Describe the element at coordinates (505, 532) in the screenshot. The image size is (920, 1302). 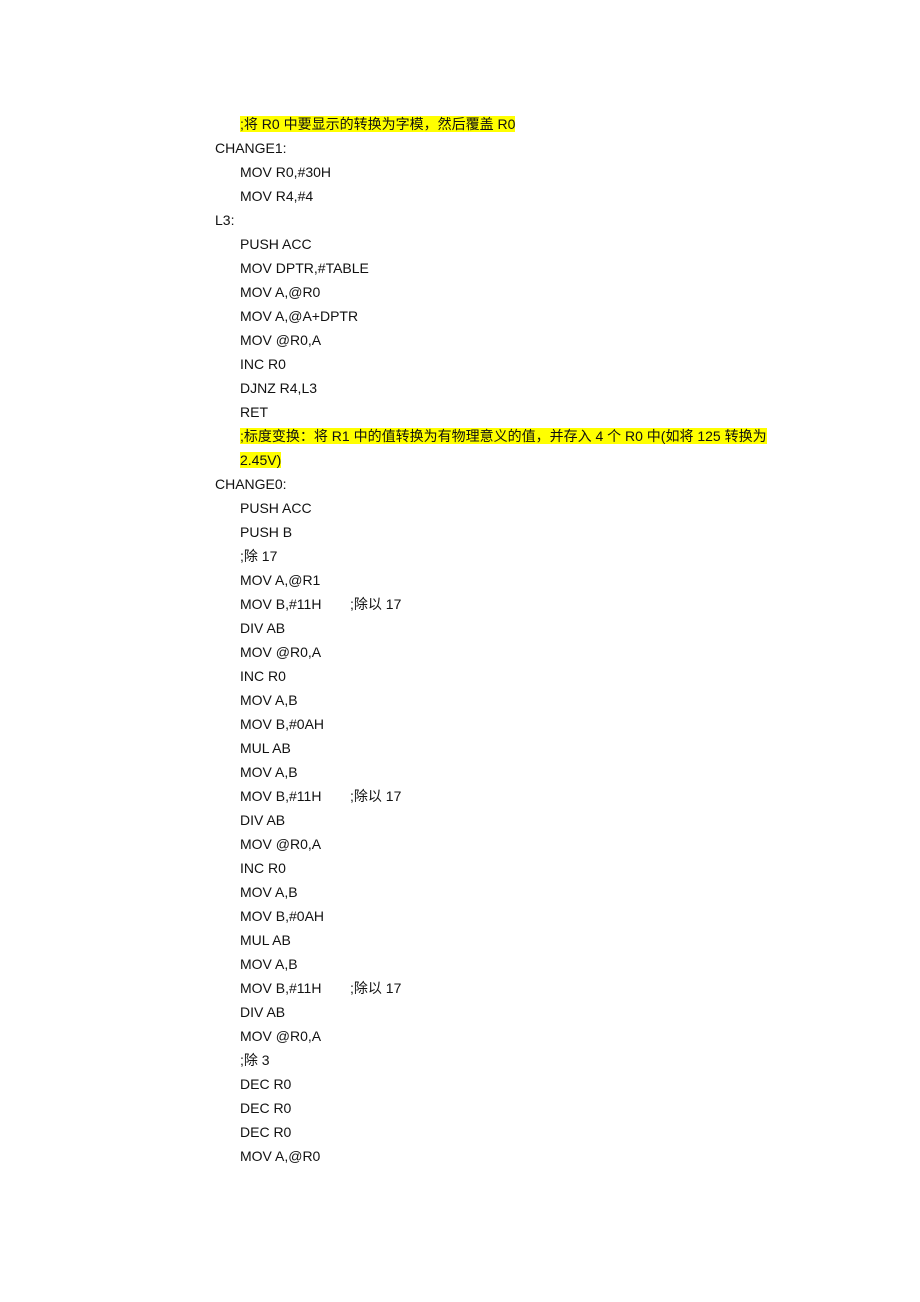
I see `code-line: PUSH B` at that location.